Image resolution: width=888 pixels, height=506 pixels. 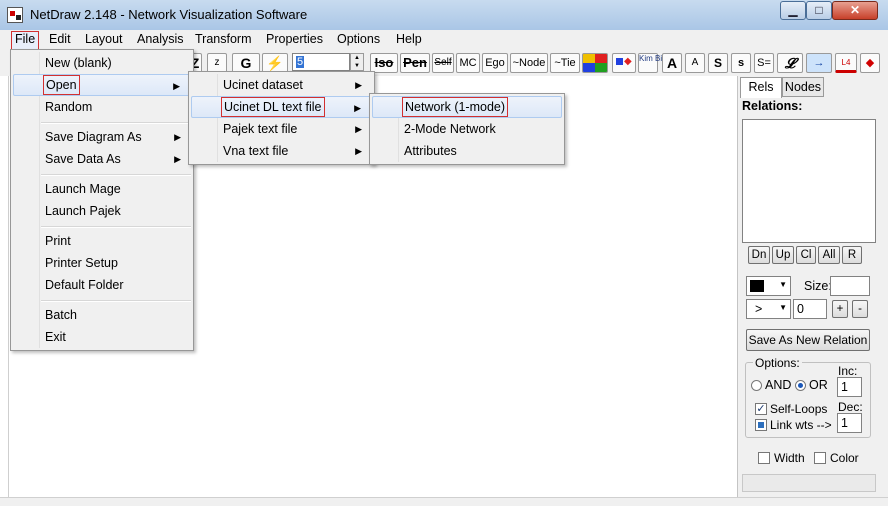 What do you see at coordinates (778, 385) in the screenshot?
I see `and-label: AND` at bounding box center [778, 385].